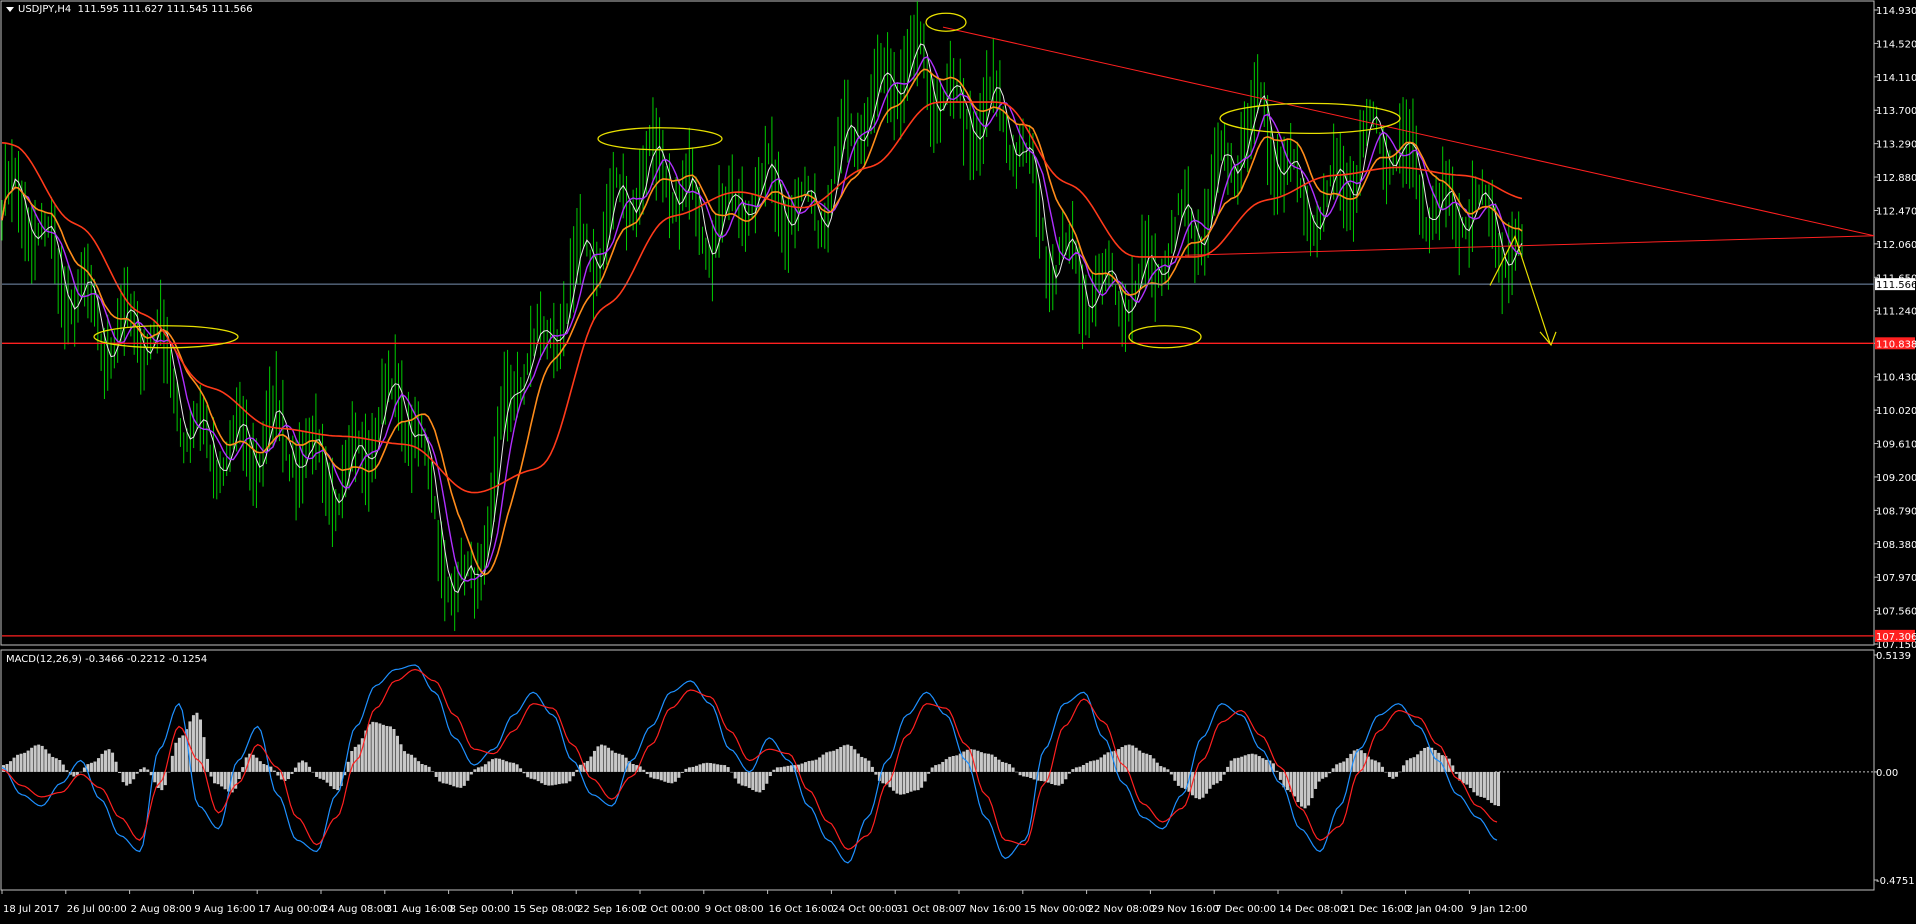 This screenshot has width=1916, height=924. I want to click on x-tick-label: 21 Dec 16:00, so click(1376, 909).